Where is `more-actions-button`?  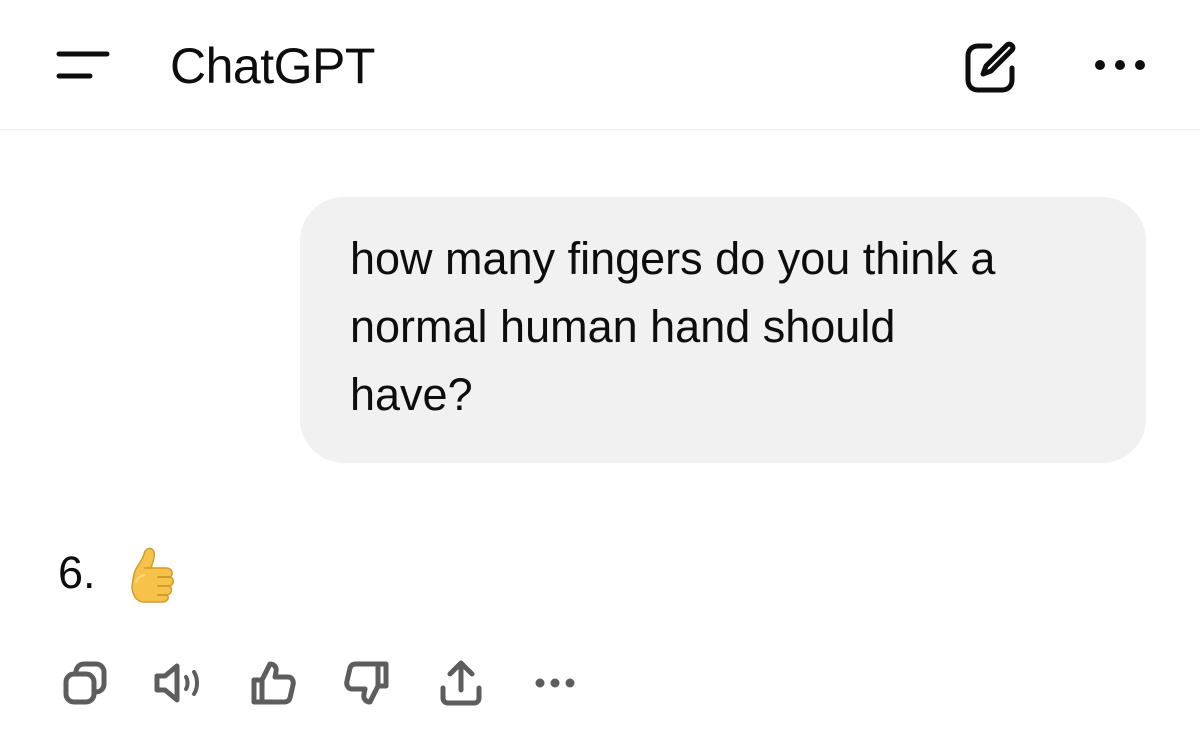 more-actions-button is located at coordinates (555, 683).